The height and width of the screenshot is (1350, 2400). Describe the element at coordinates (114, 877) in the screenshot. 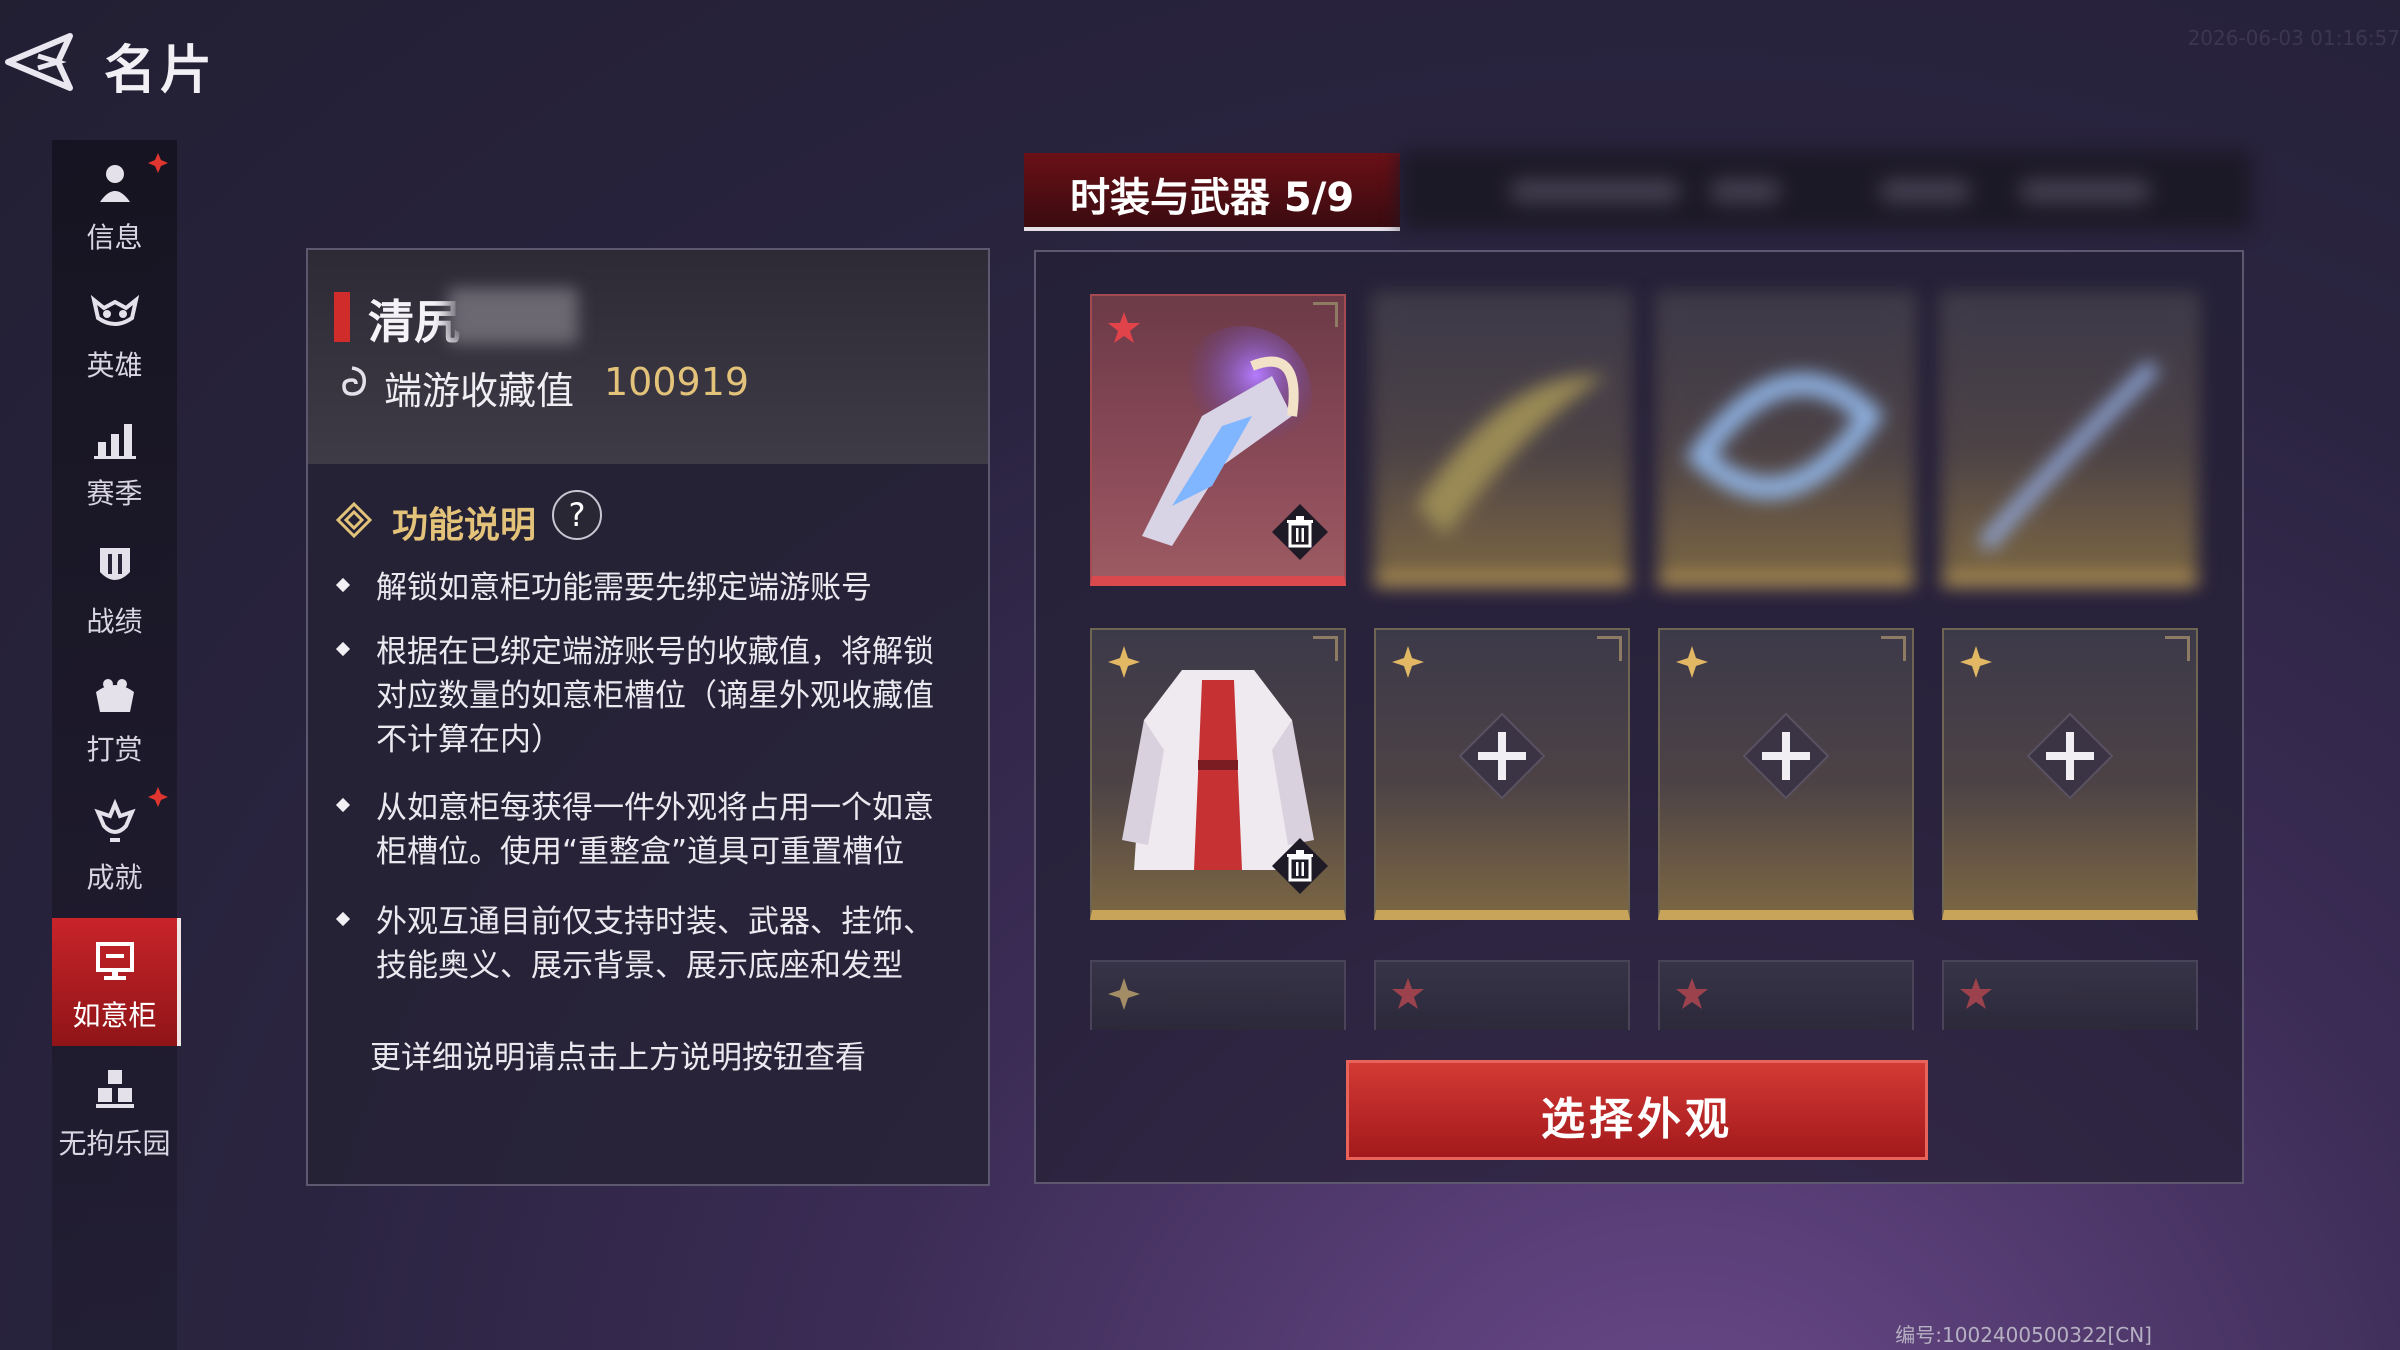

I see `sidebar-item-label: 成就` at that location.